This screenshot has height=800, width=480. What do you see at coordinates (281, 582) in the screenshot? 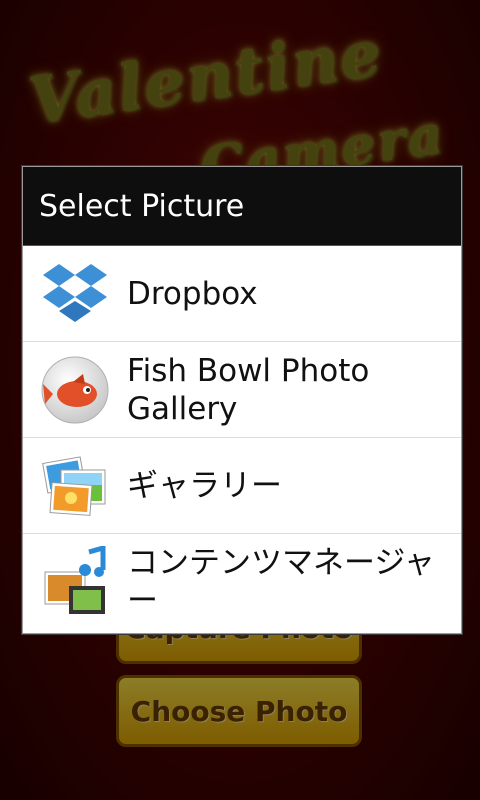
I see `chooser-item-label: コンテンツマネージャー` at bounding box center [281, 582].